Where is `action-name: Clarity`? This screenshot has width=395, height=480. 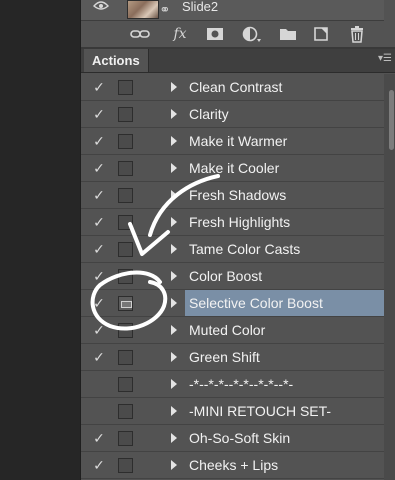 action-name: Clarity is located at coordinates (209, 114).